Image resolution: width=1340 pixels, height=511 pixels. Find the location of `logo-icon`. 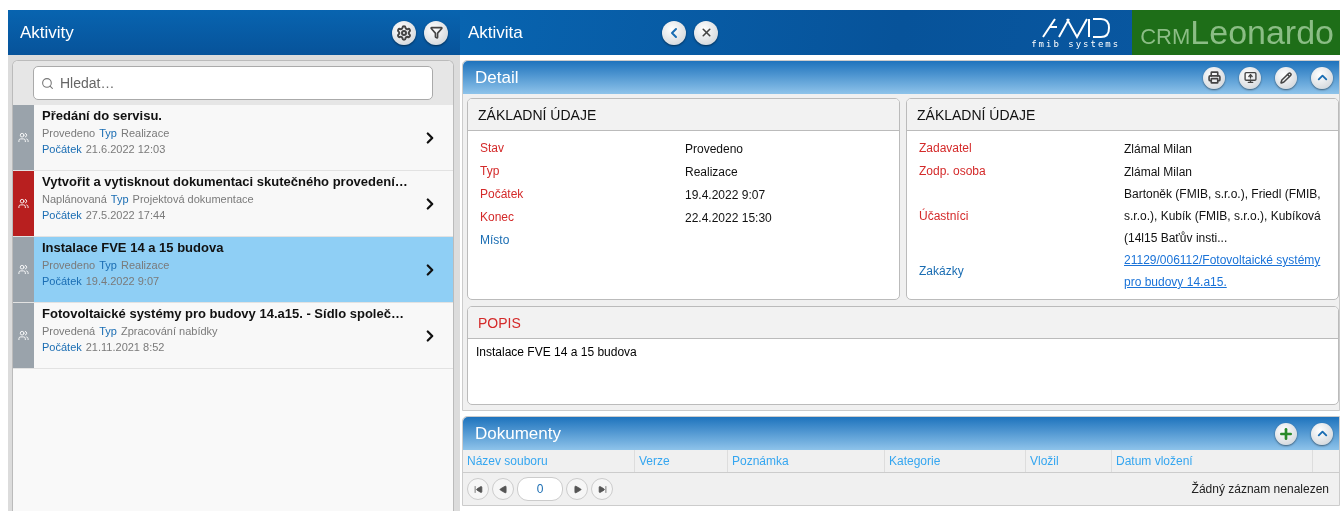

logo-icon is located at coordinates (1075, 27).